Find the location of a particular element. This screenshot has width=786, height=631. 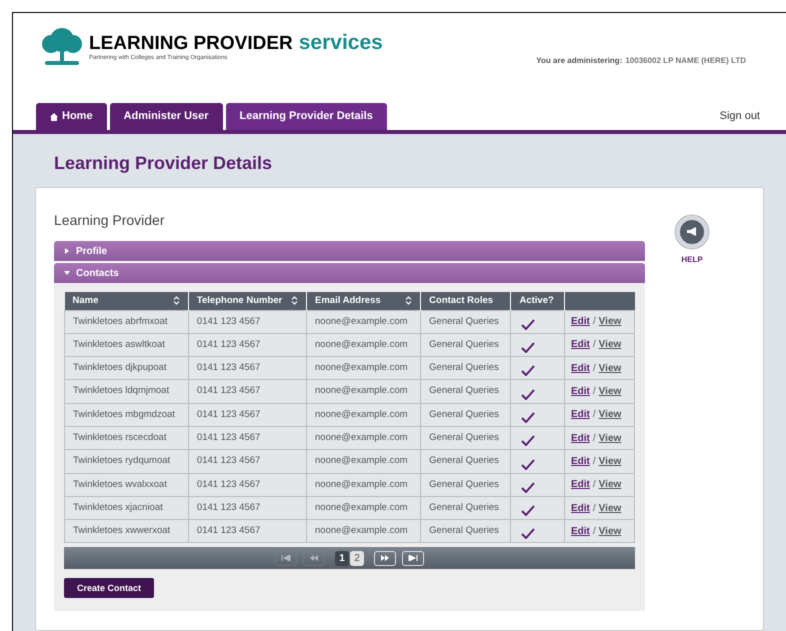

name-cell: Twinkletoes xwwerxoat is located at coordinates (126, 531).